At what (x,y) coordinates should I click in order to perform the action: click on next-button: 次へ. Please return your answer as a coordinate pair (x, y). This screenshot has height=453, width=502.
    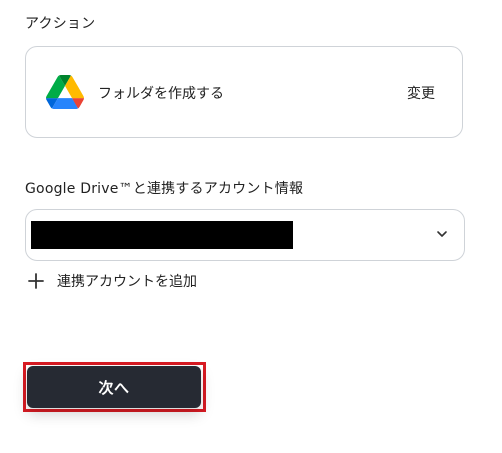
    Looking at the image, I should click on (114, 387).